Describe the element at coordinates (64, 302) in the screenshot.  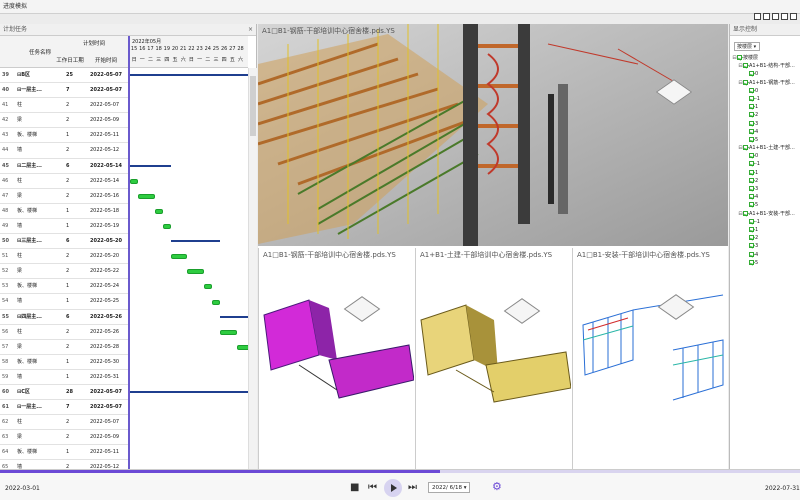
I see `table-row: 54 墙 1 2022-05-25` at that location.